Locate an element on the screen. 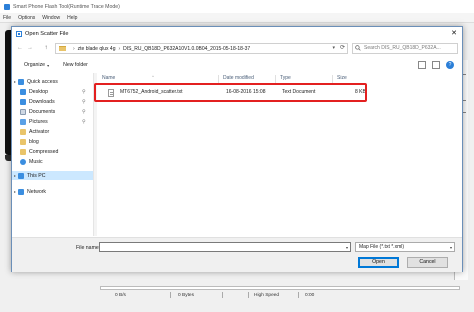  organize-label: Organize is located at coordinates (35, 65).